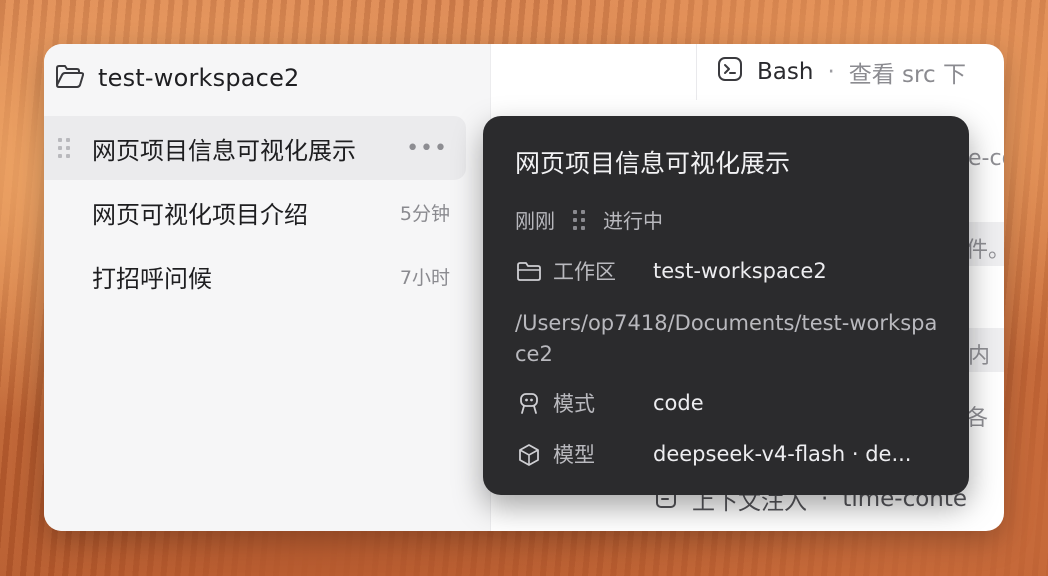  What do you see at coordinates (529, 403) in the screenshot?
I see `robot-icon` at bounding box center [529, 403].